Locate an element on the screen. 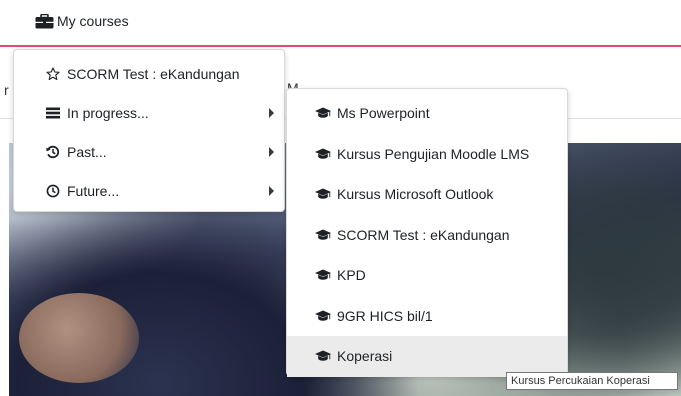  menu-item-label: SCORM Test : eKandungan is located at coordinates (153, 73).